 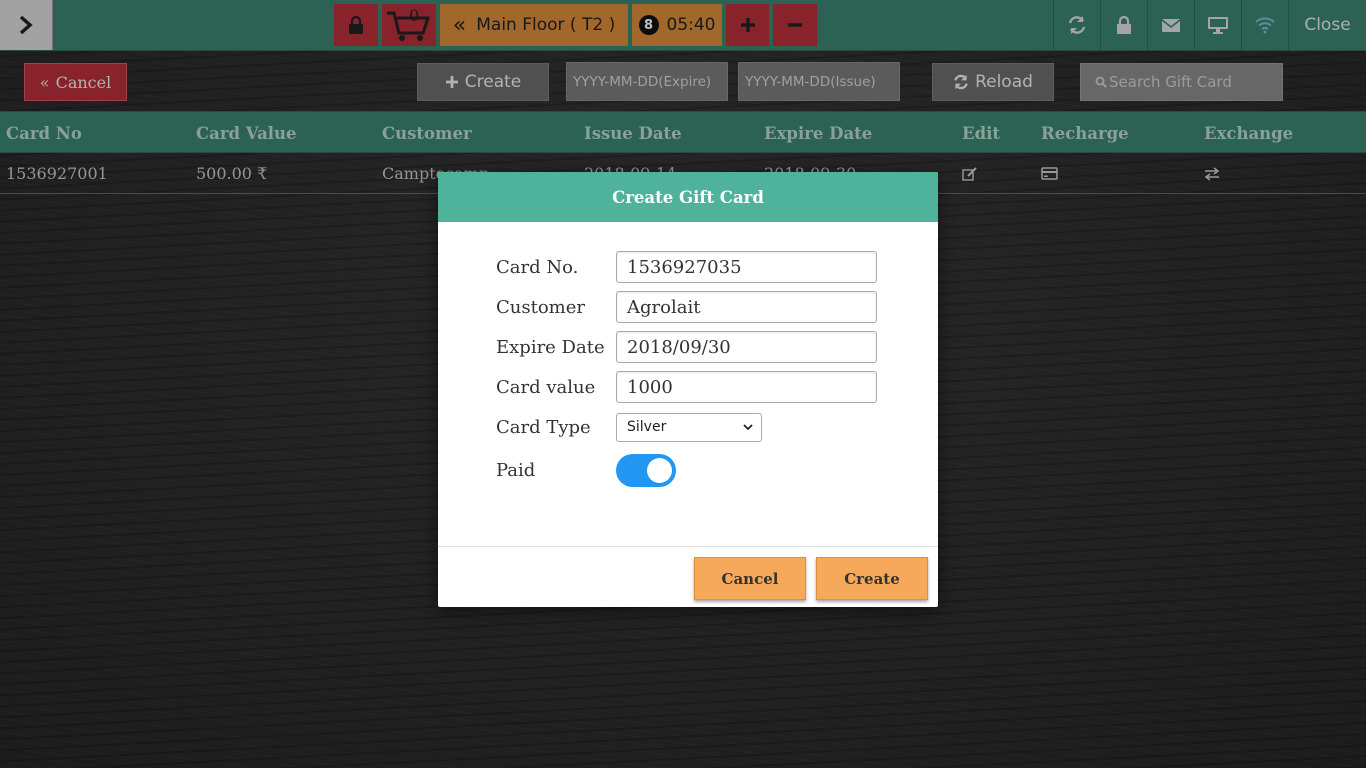 I want to click on dialog-create-button: Create, so click(x=872, y=578).